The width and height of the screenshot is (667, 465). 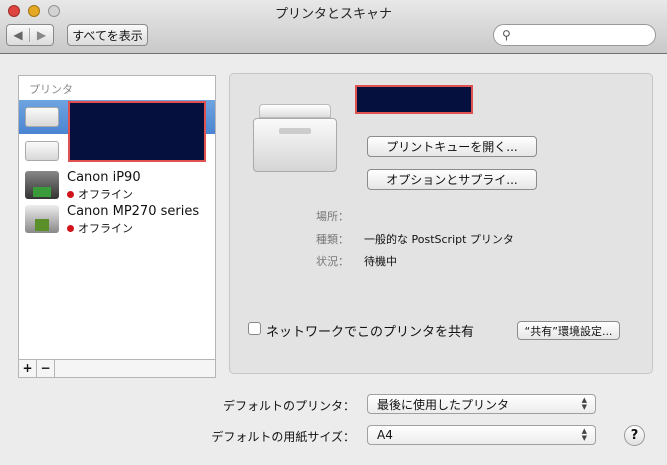 I want to click on search-icon: ⚲, so click(x=506, y=35).